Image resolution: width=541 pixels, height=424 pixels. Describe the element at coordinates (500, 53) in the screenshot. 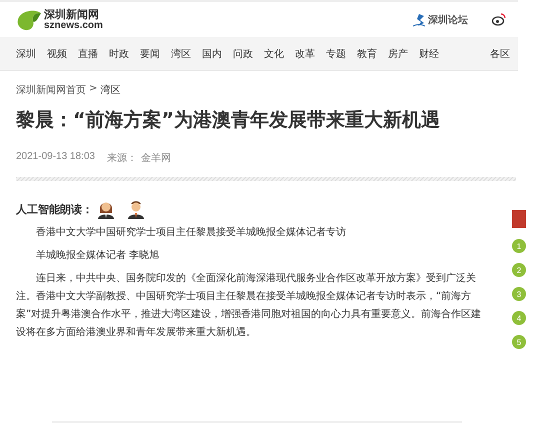

I see `nav-link: 各区` at that location.